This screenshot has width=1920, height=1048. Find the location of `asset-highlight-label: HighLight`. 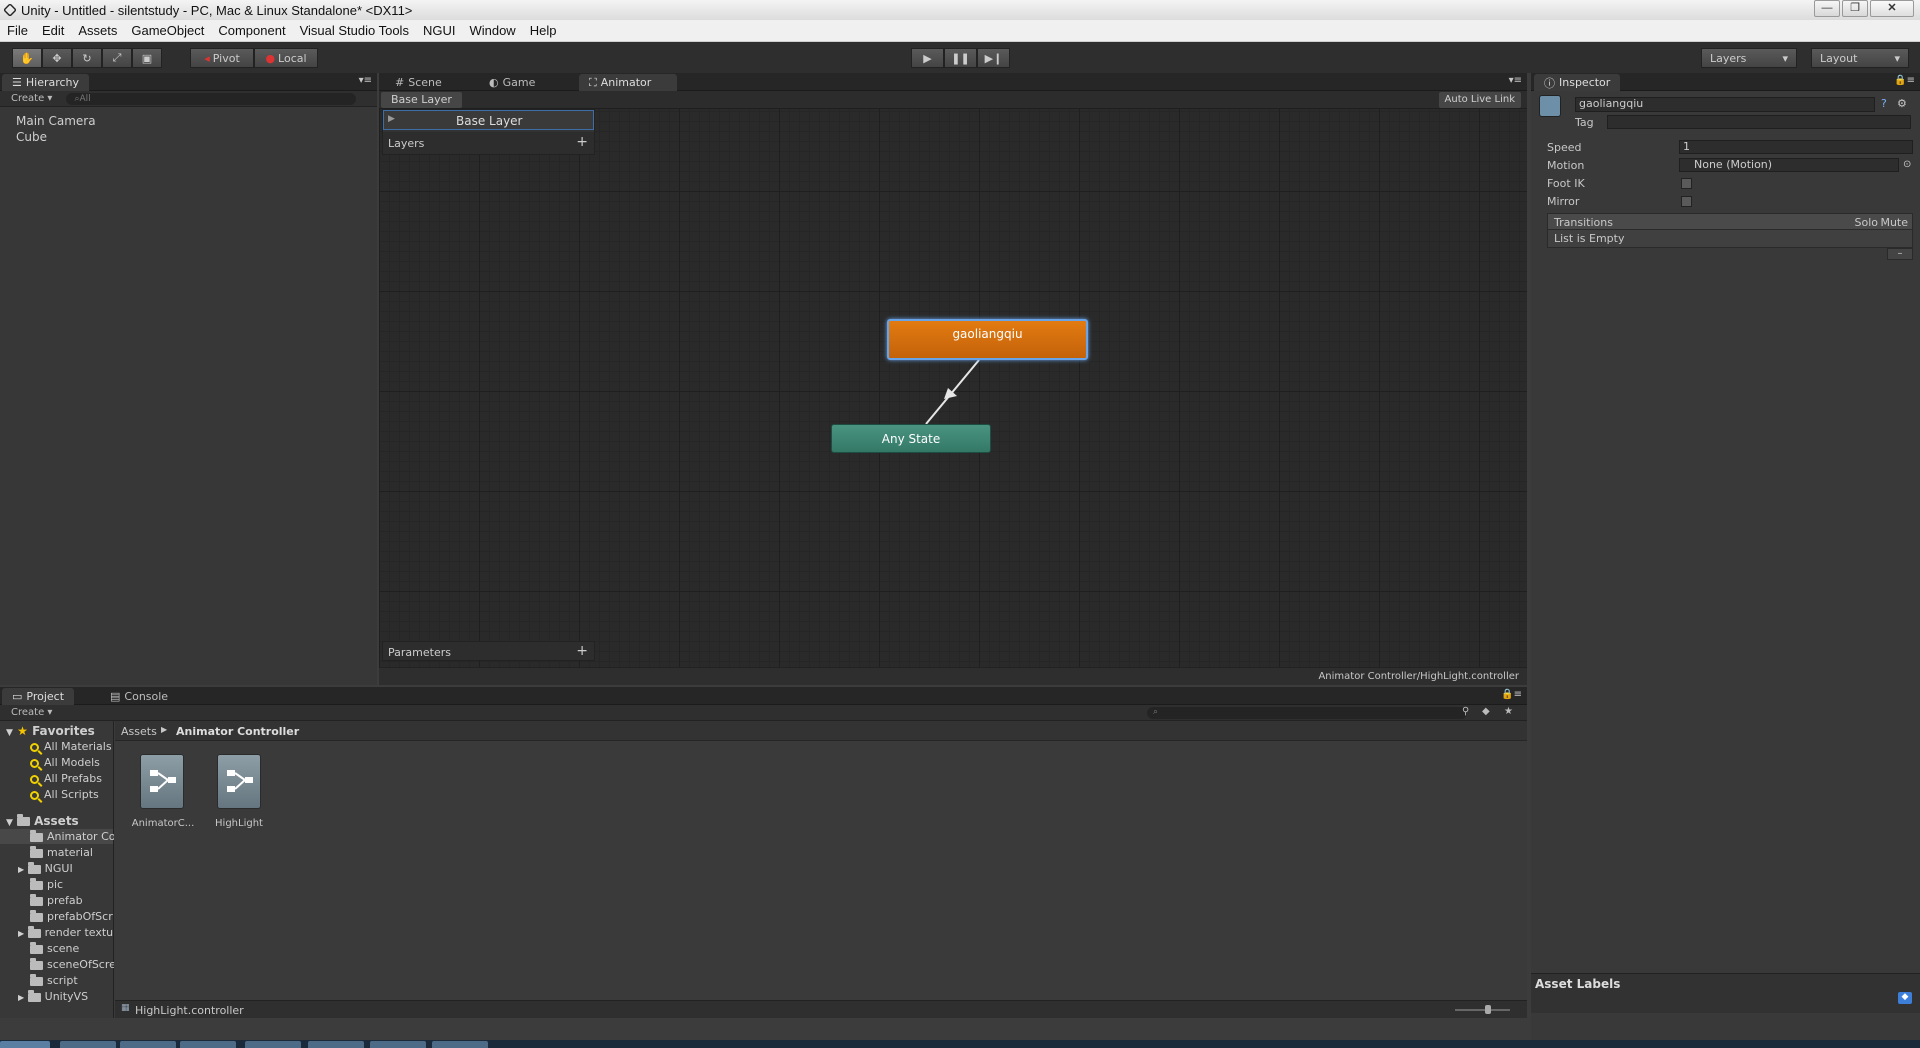

asset-highlight-label: HighLight is located at coordinates (239, 823).